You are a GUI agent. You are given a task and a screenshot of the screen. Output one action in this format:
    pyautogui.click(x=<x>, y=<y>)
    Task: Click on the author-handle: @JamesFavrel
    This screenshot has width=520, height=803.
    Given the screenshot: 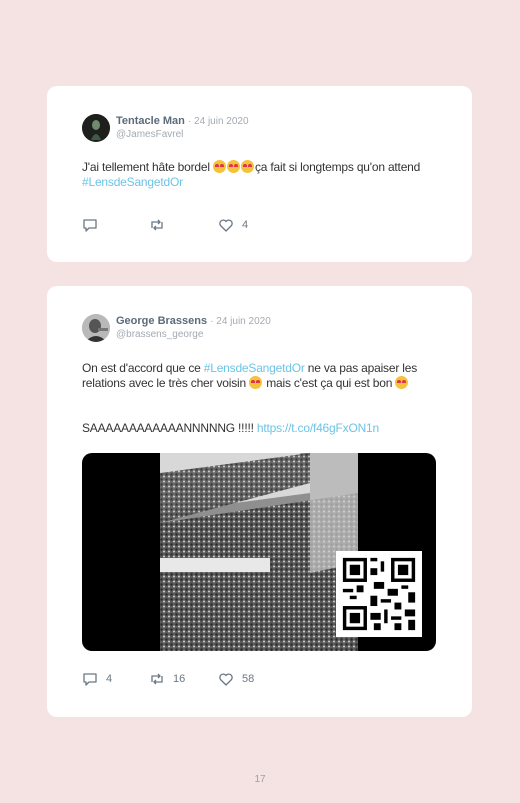 What is the action you would take?
    pyautogui.click(x=150, y=134)
    